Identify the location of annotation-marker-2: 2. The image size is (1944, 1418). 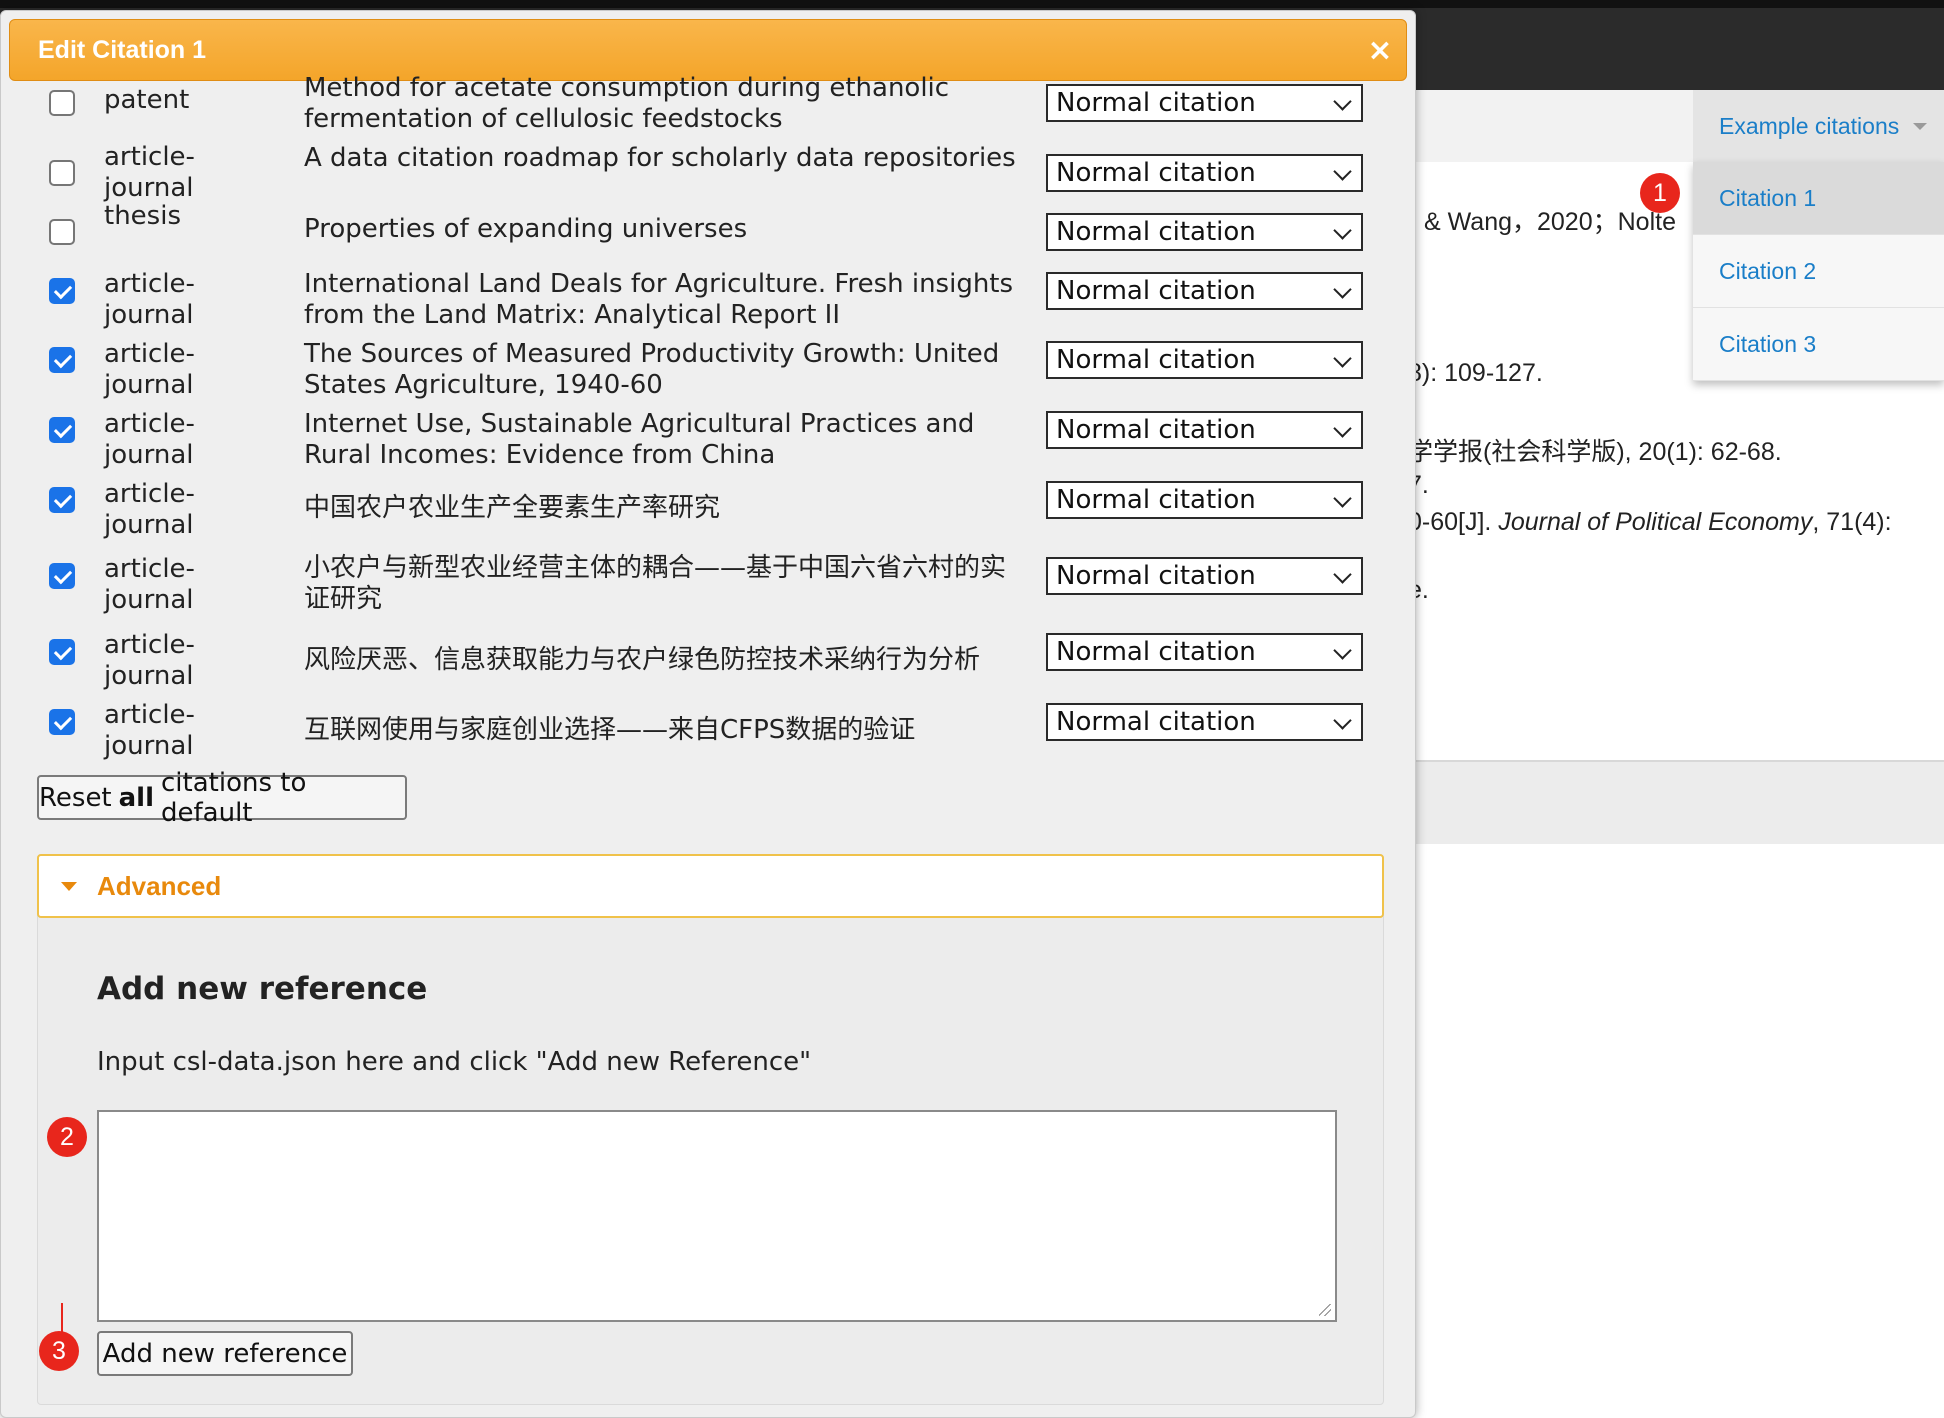
(67, 1137).